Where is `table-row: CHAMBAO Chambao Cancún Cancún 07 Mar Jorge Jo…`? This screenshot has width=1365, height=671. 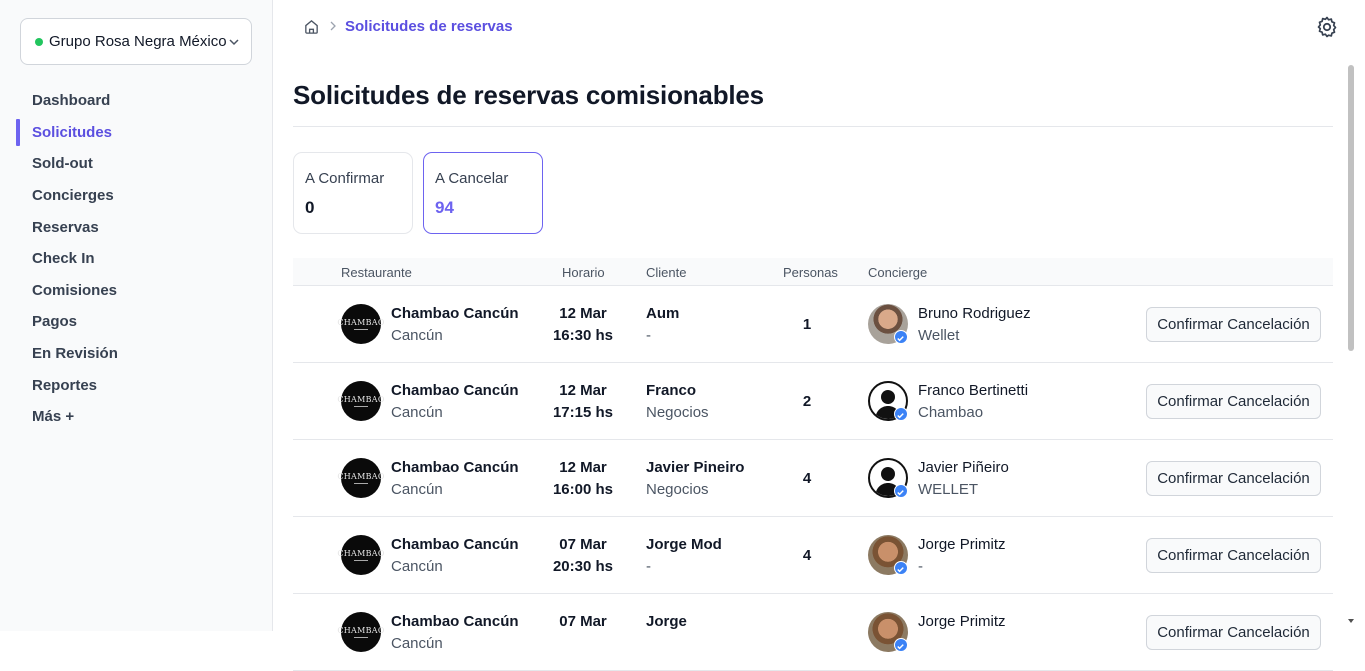 table-row: CHAMBAO Chambao Cancún Cancún 07 Mar Jorge Jo… is located at coordinates (813, 632).